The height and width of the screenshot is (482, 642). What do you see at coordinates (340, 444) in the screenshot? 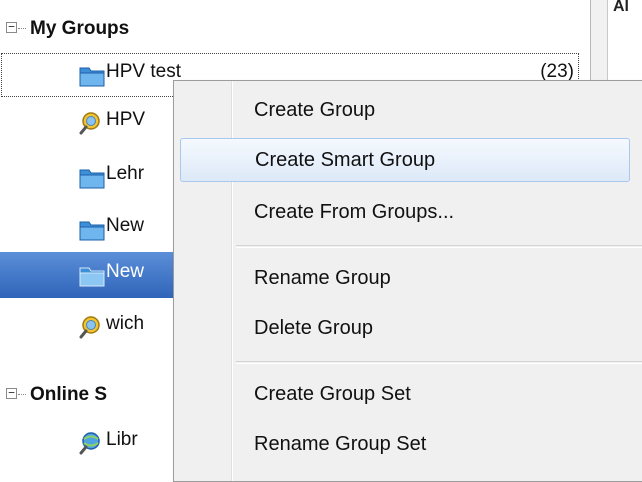
I see `menu-item-label: Rename Group Set` at bounding box center [340, 444].